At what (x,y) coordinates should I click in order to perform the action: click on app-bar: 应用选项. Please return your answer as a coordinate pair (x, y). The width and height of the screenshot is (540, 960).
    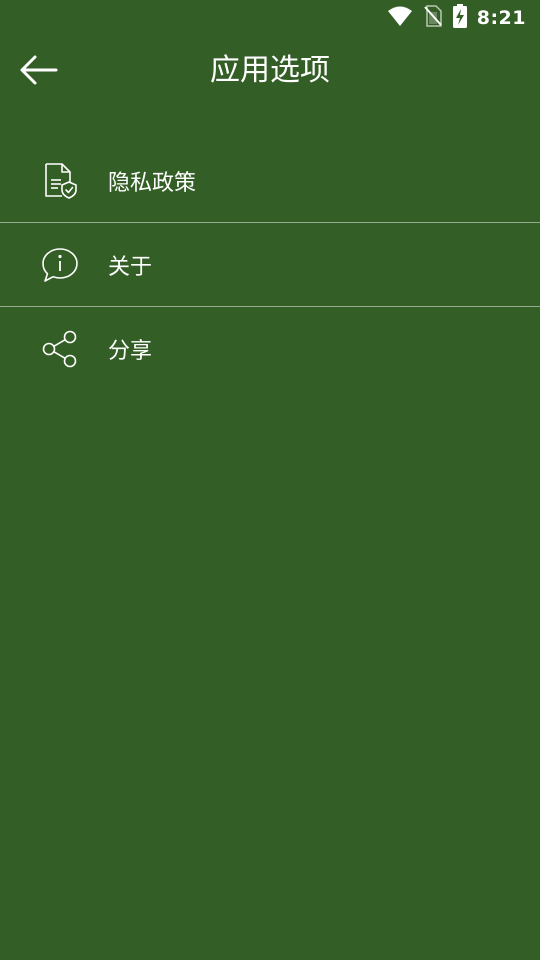
    Looking at the image, I should click on (270, 72).